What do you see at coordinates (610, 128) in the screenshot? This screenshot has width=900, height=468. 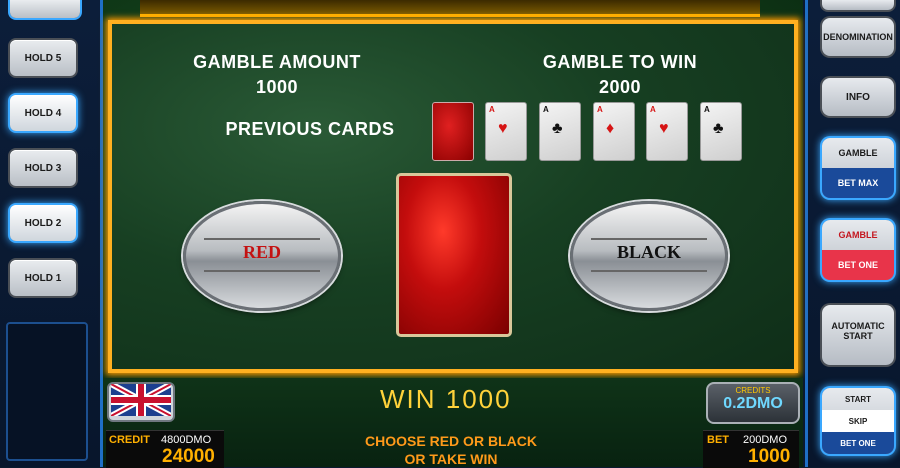 I see `diamond-icon: ♦` at bounding box center [610, 128].